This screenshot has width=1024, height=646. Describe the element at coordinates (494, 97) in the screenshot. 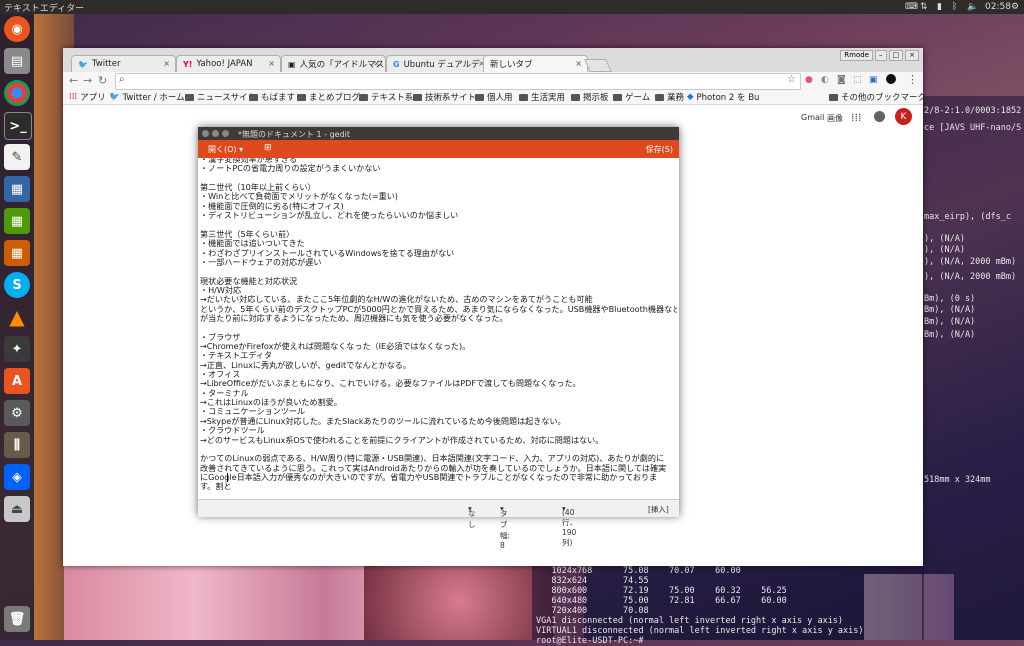

I see `bookmark-folder: 個人用` at that location.